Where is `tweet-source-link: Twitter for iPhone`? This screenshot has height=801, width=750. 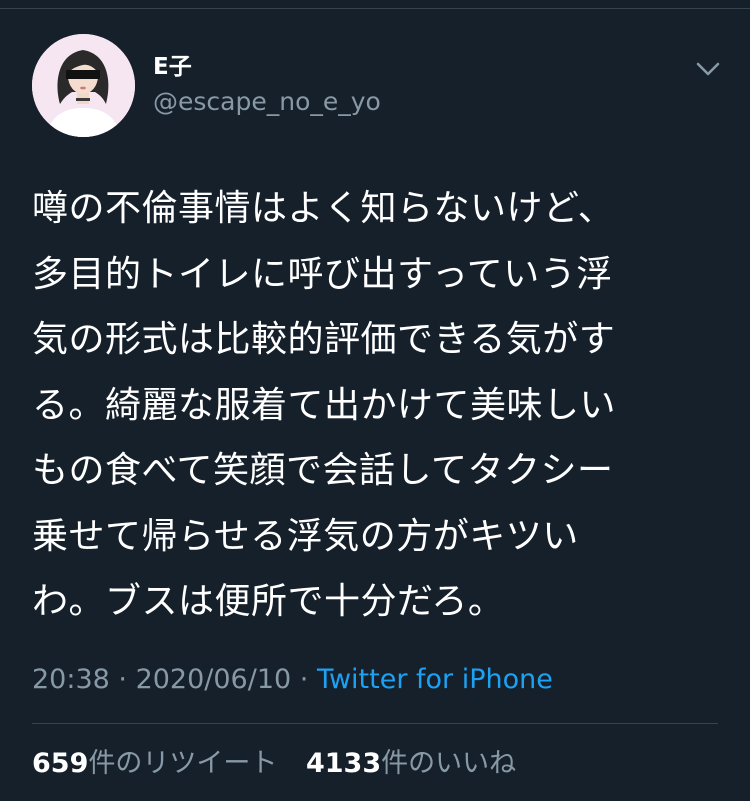
tweet-source-link: Twitter for iPhone is located at coordinates (435, 679).